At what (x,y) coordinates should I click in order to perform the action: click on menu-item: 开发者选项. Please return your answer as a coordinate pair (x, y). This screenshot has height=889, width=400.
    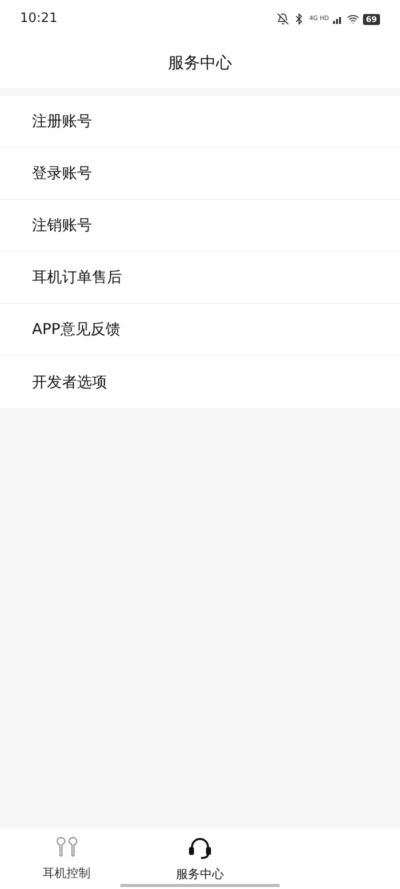
    Looking at the image, I should click on (200, 382).